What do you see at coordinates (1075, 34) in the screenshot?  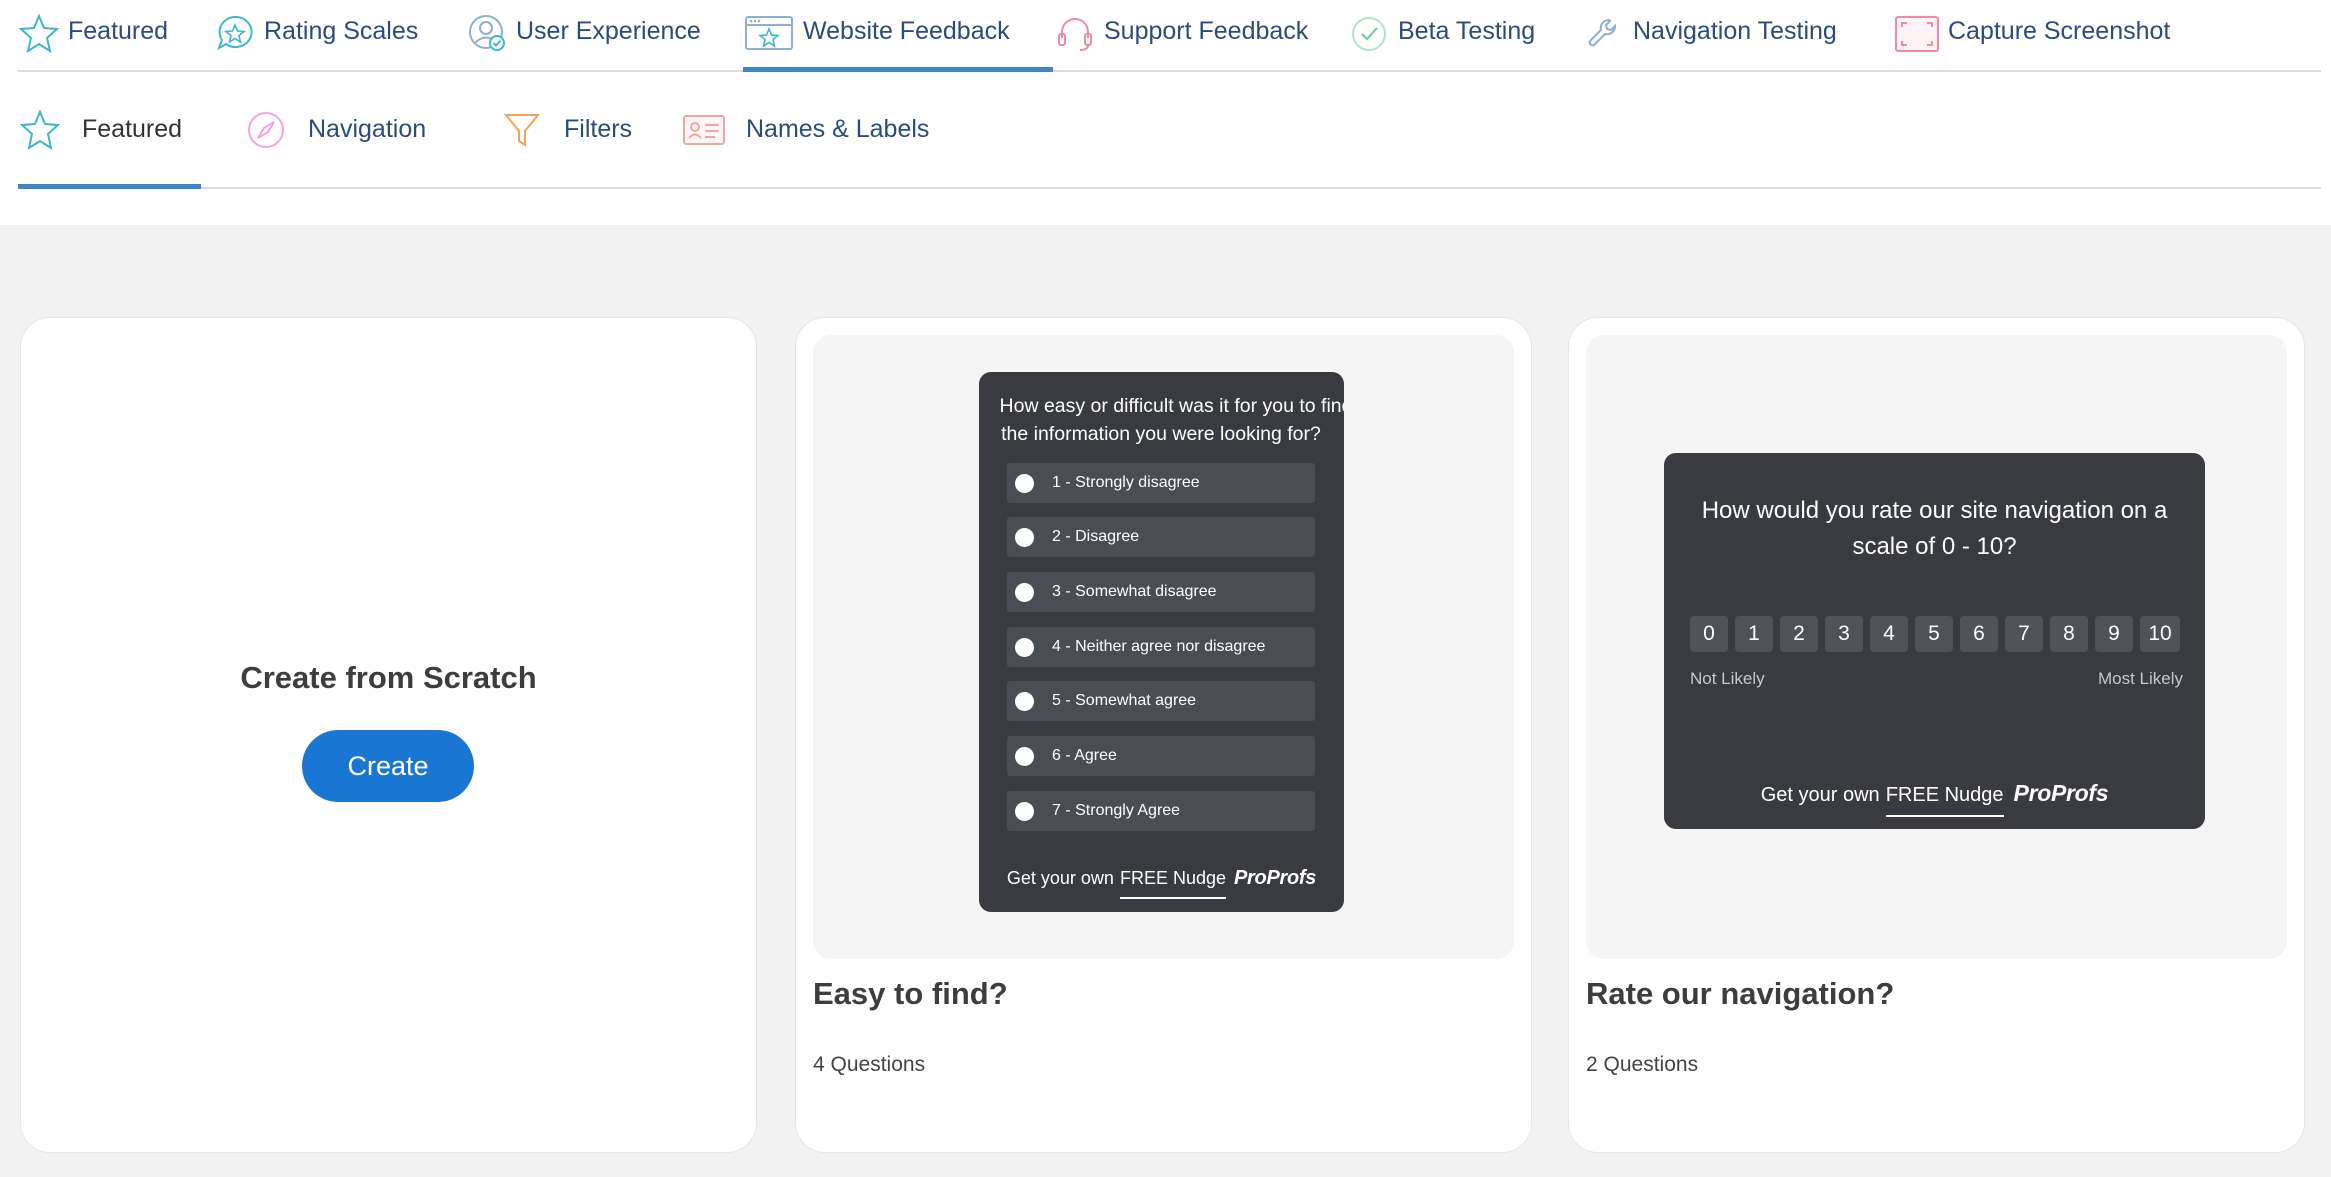 I see `headset-icon` at bounding box center [1075, 34].